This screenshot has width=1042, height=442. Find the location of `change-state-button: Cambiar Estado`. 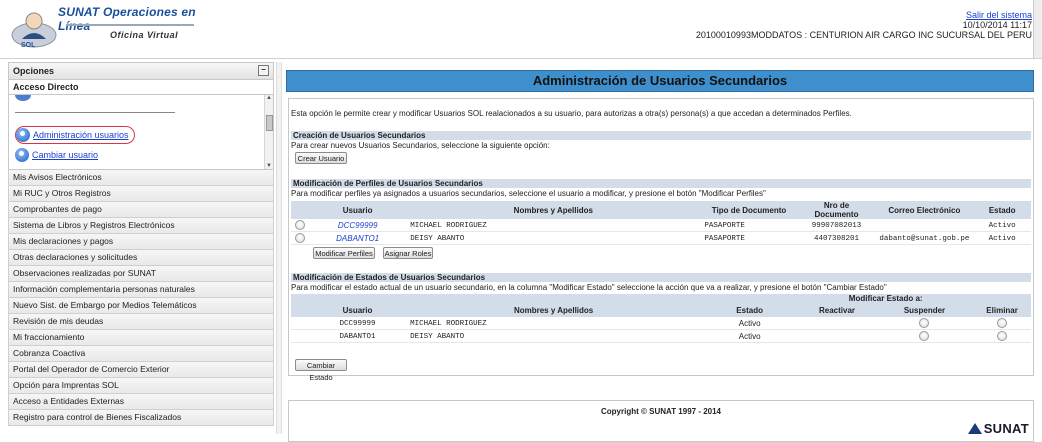

change-state-button: Cambiar Estado is located at coordinates (321, 370).